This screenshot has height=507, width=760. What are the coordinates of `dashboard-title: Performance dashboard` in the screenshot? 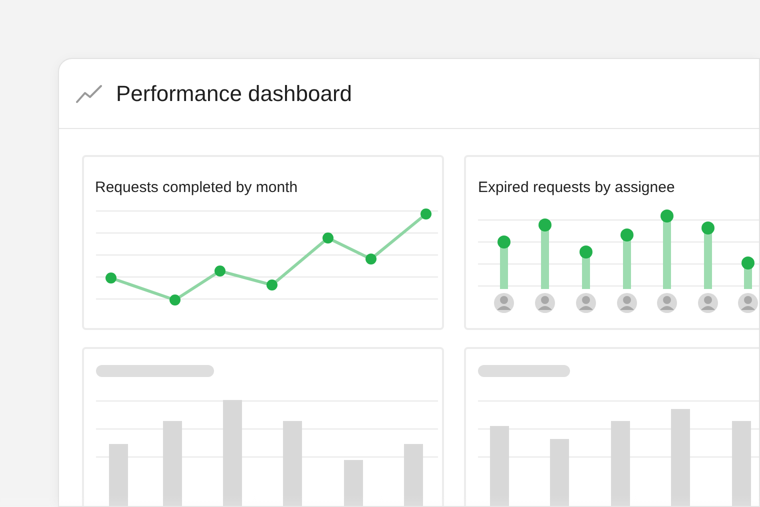 It's located at (234, 94).